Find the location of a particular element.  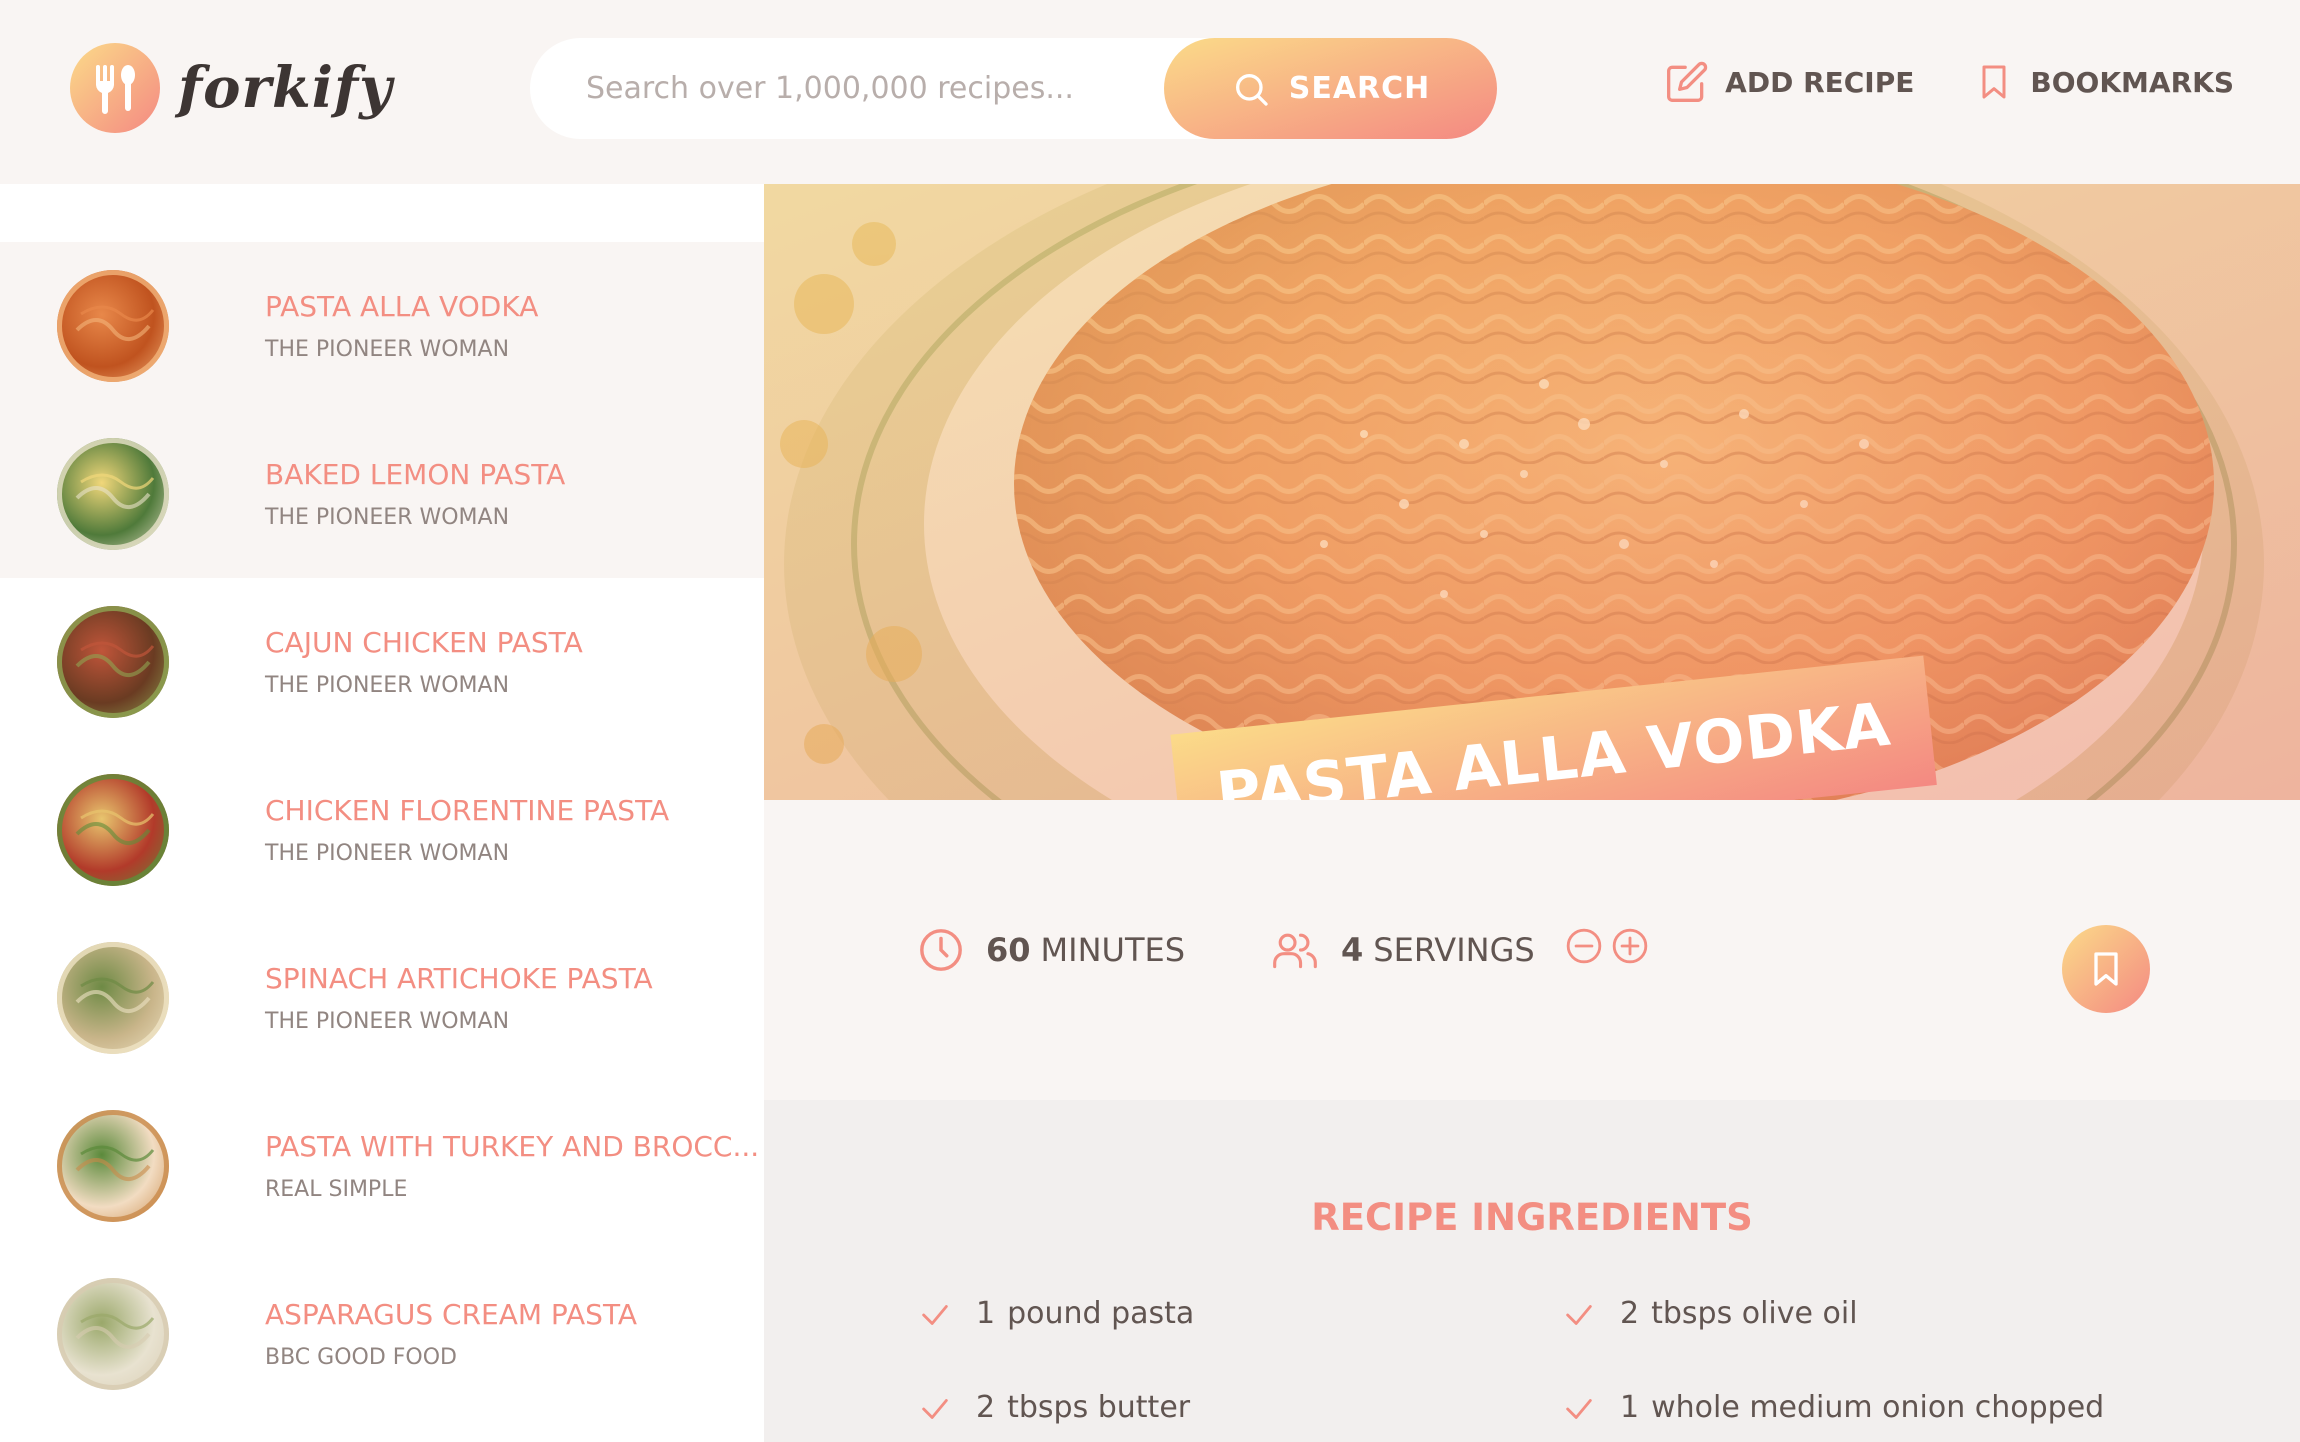

result-item: PASTA ALLA VODKA THE PIONEER WOMAN is located at coordinates (382, 326).